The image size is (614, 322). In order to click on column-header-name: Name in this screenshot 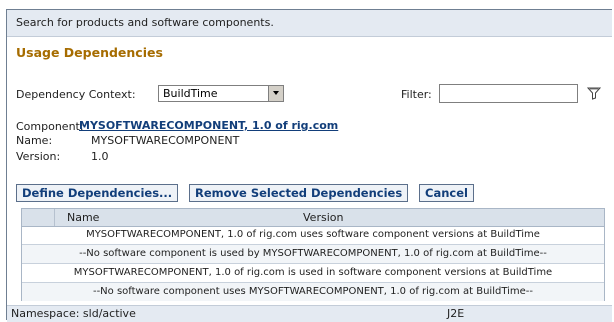, I will do `click(83, 217)`.